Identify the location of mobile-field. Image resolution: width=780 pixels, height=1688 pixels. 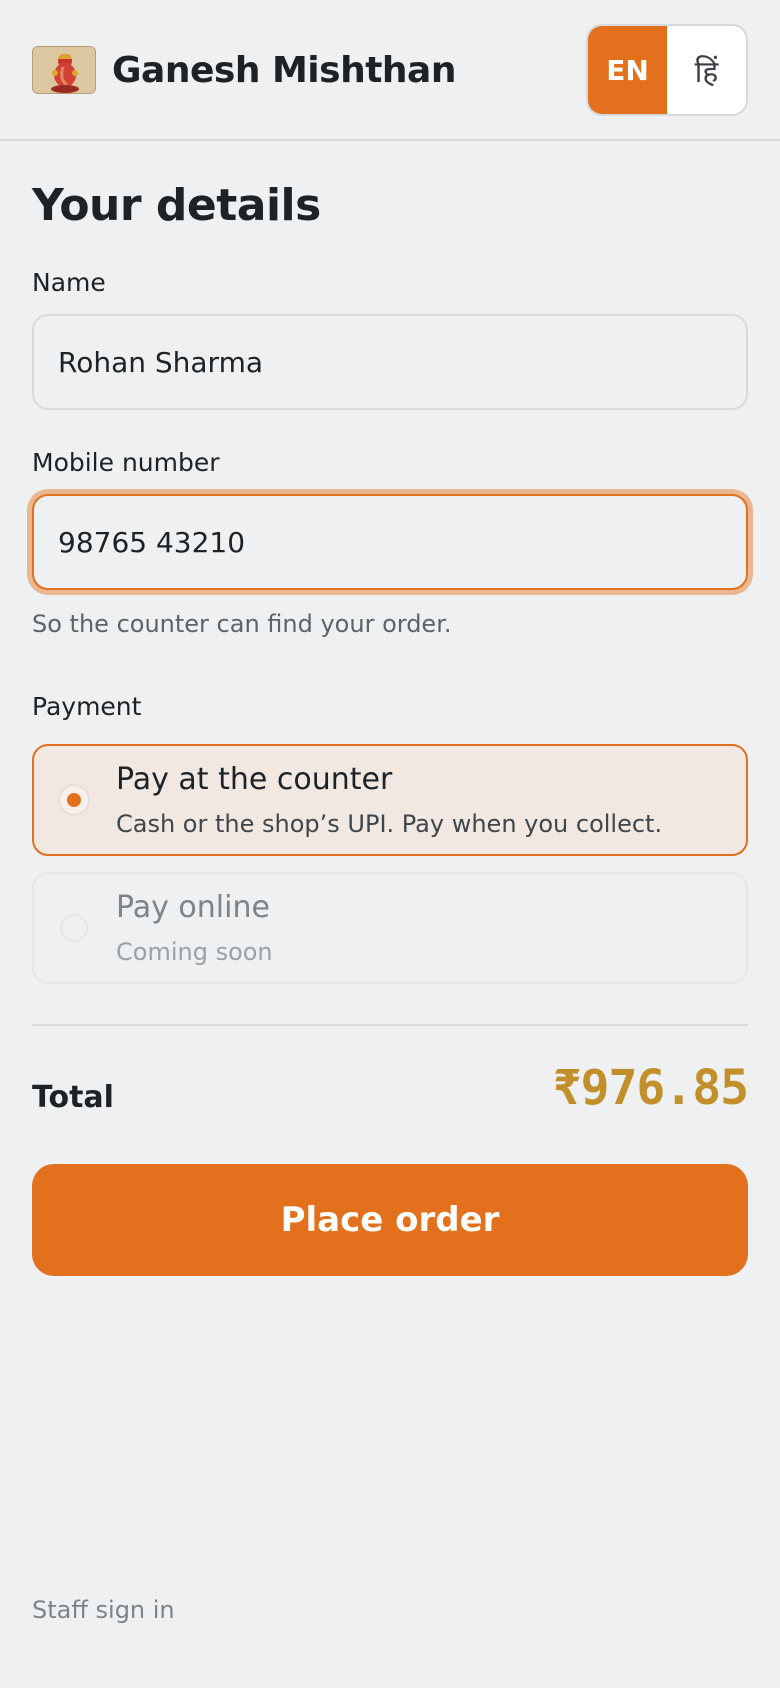
(390, 542).